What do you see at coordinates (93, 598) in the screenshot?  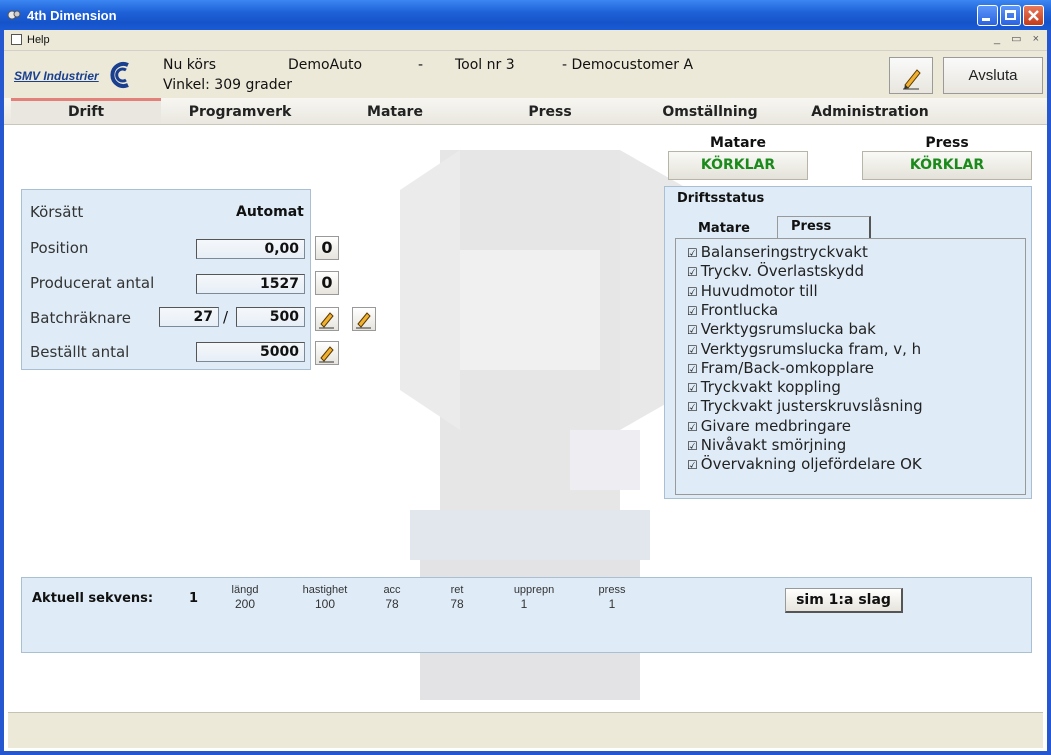 I see `sequence-label: Aktuell sekvens:` at bounding box center [93, 598].